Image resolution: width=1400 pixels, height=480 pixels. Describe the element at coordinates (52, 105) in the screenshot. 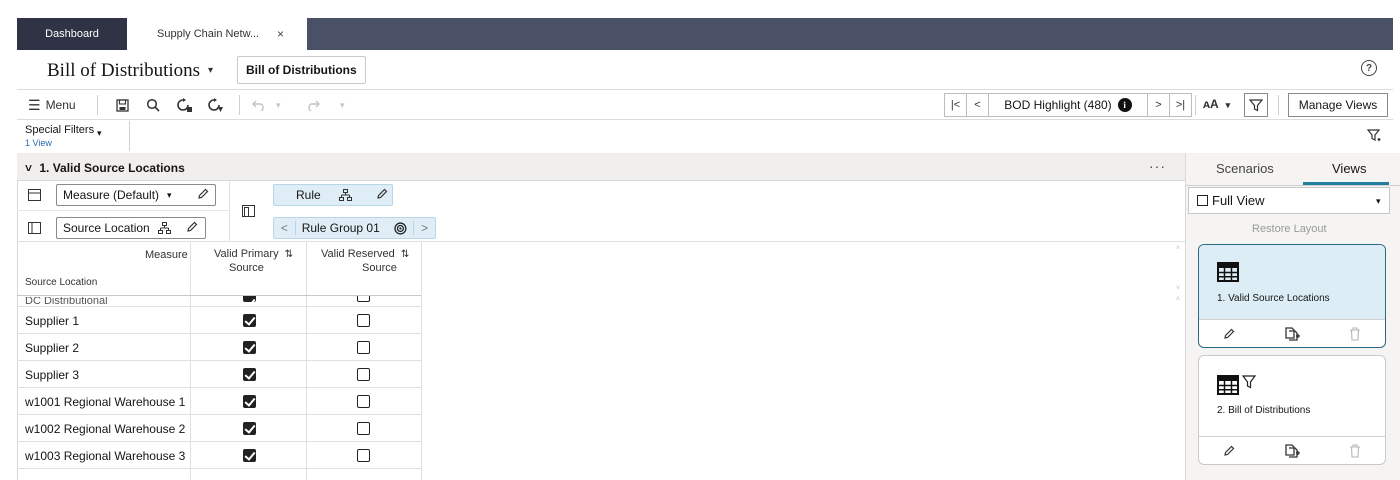

I see `menu-button: ☰ Menu` at that location.